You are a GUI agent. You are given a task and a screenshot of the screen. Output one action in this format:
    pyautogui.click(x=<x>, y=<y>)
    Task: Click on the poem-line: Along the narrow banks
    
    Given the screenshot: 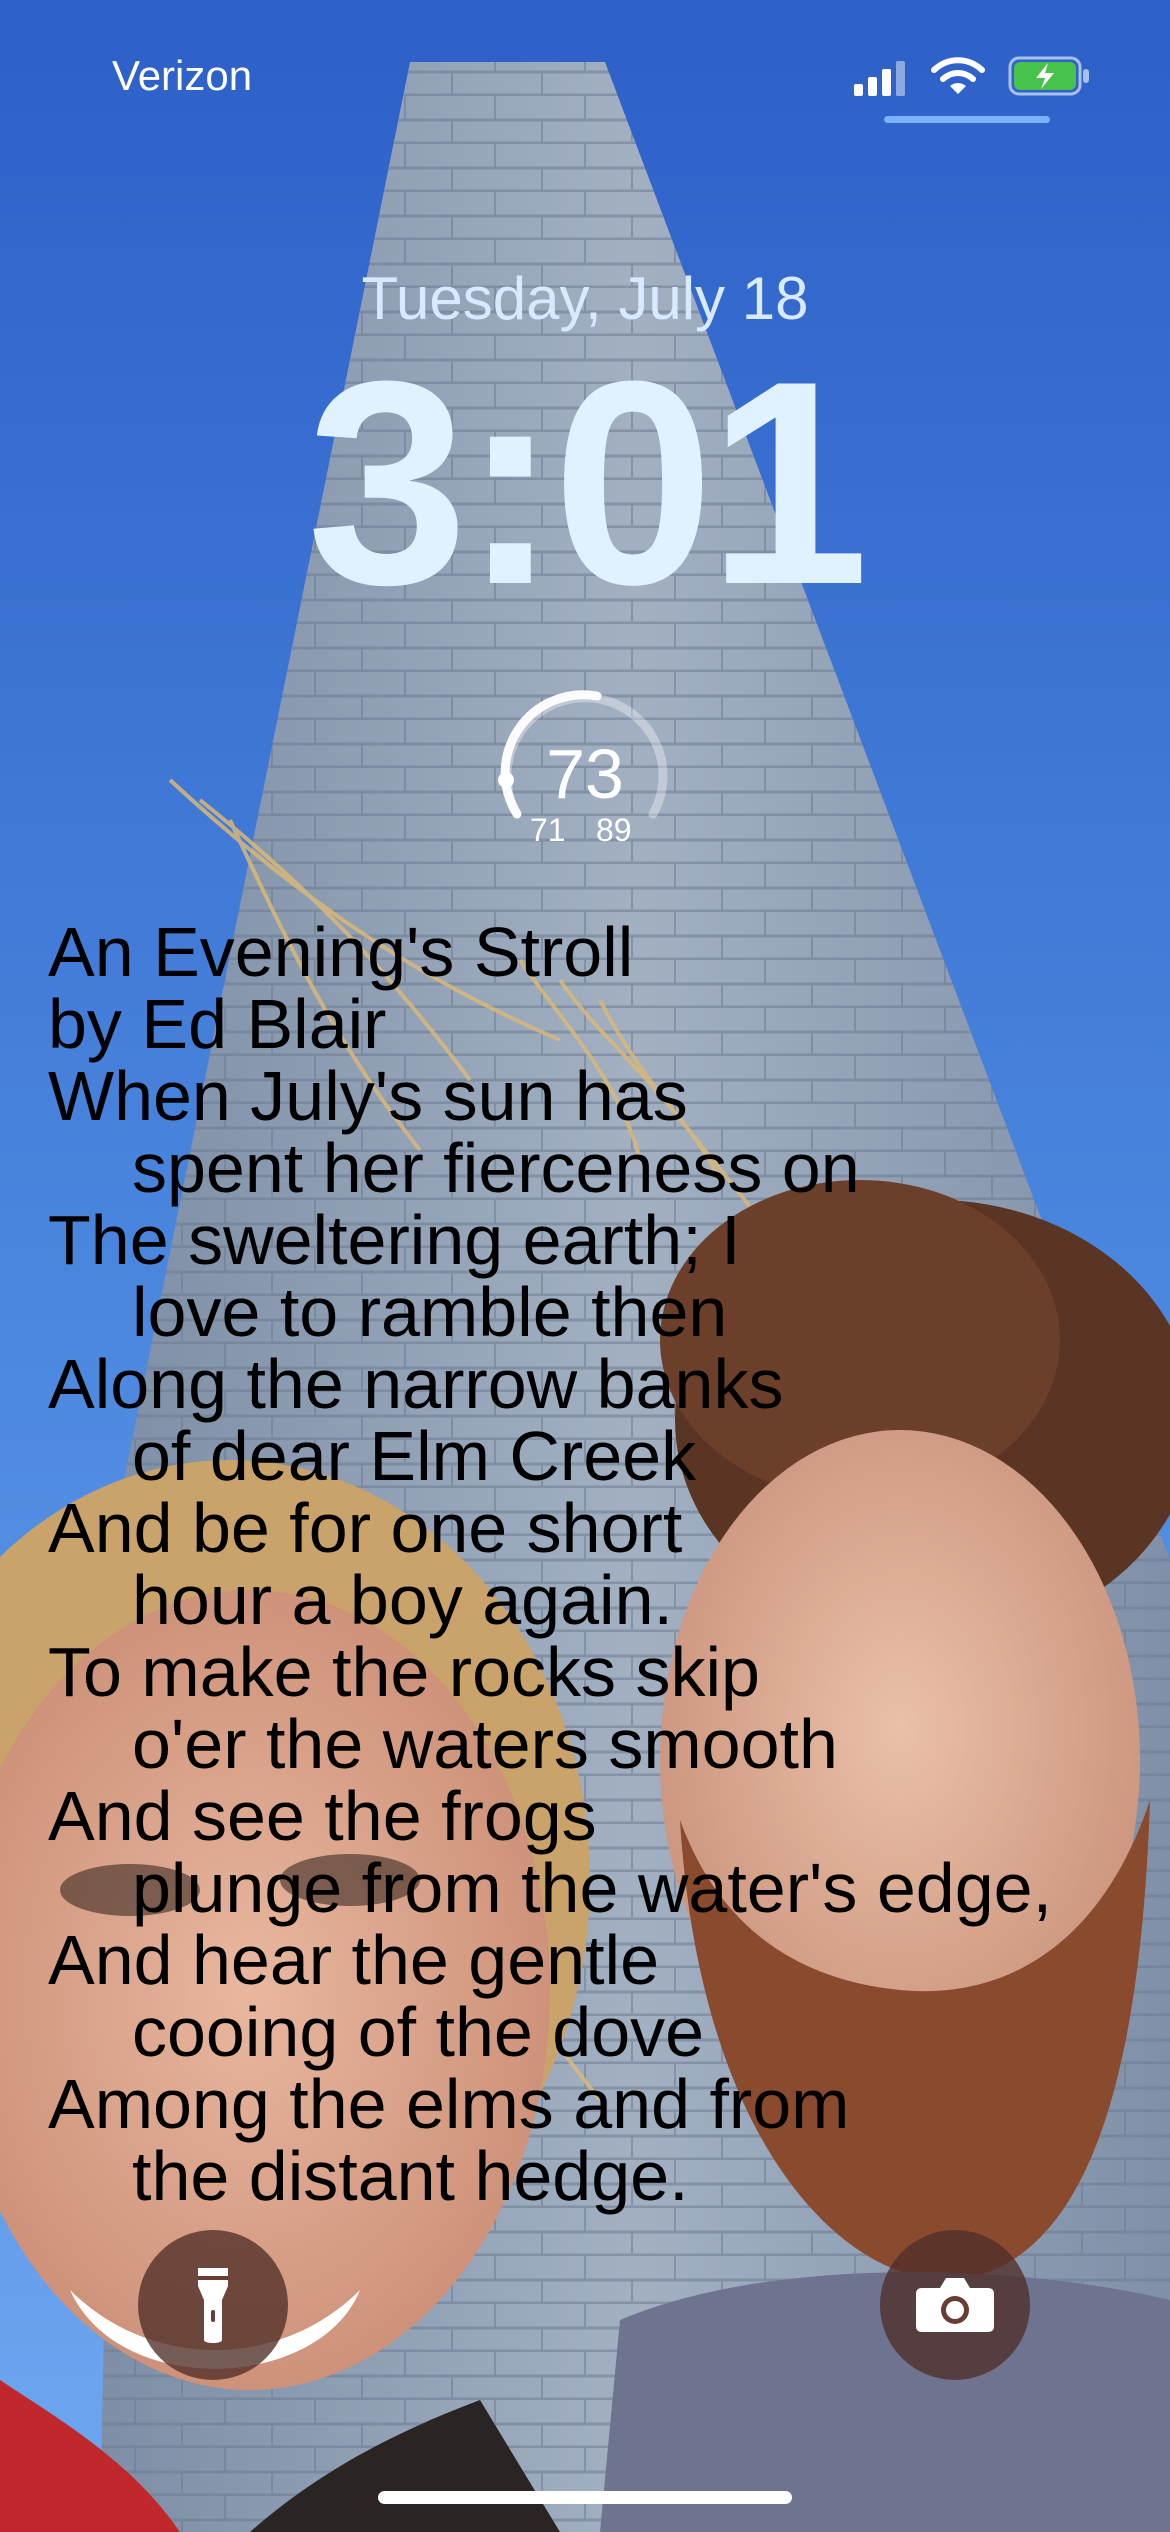 What is the action you would take?
    pyautogui.click(x=416, y=1384)
    